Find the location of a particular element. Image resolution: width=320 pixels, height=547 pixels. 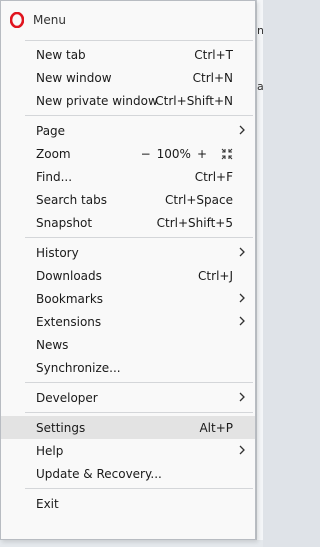

menu-item-new-tab: New tab Ctrl+T is located at coordinates (128, 54).